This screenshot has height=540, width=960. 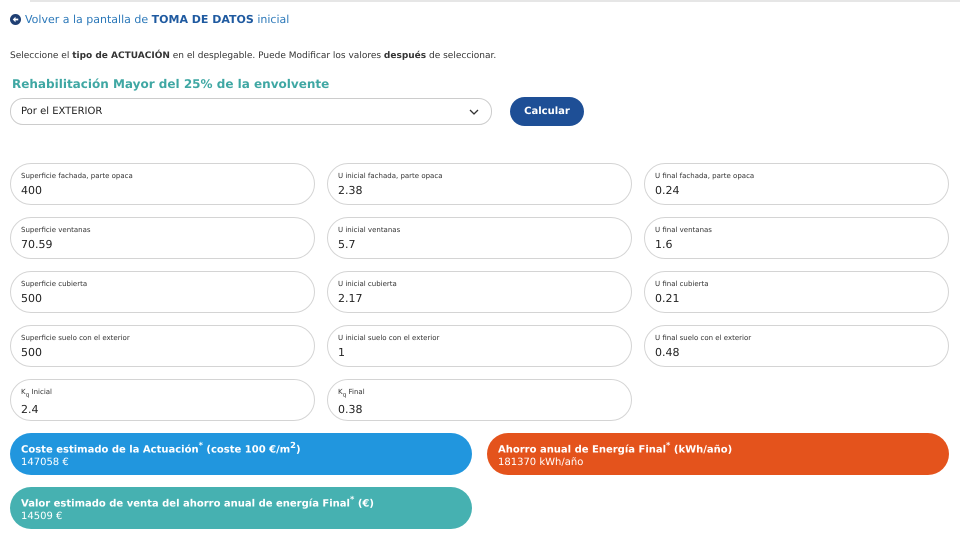 What do you see at coordinates (45, 462) in the screenshot?
I see `result-value: 147058 €` at bounding box center [45, 462].